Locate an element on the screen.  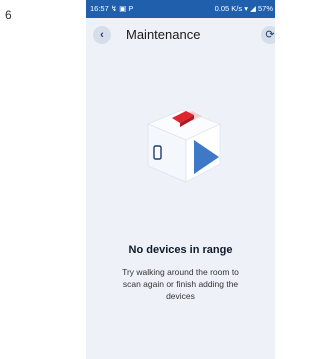
signal-icon: ◢ is located at coordinates (253, 8).